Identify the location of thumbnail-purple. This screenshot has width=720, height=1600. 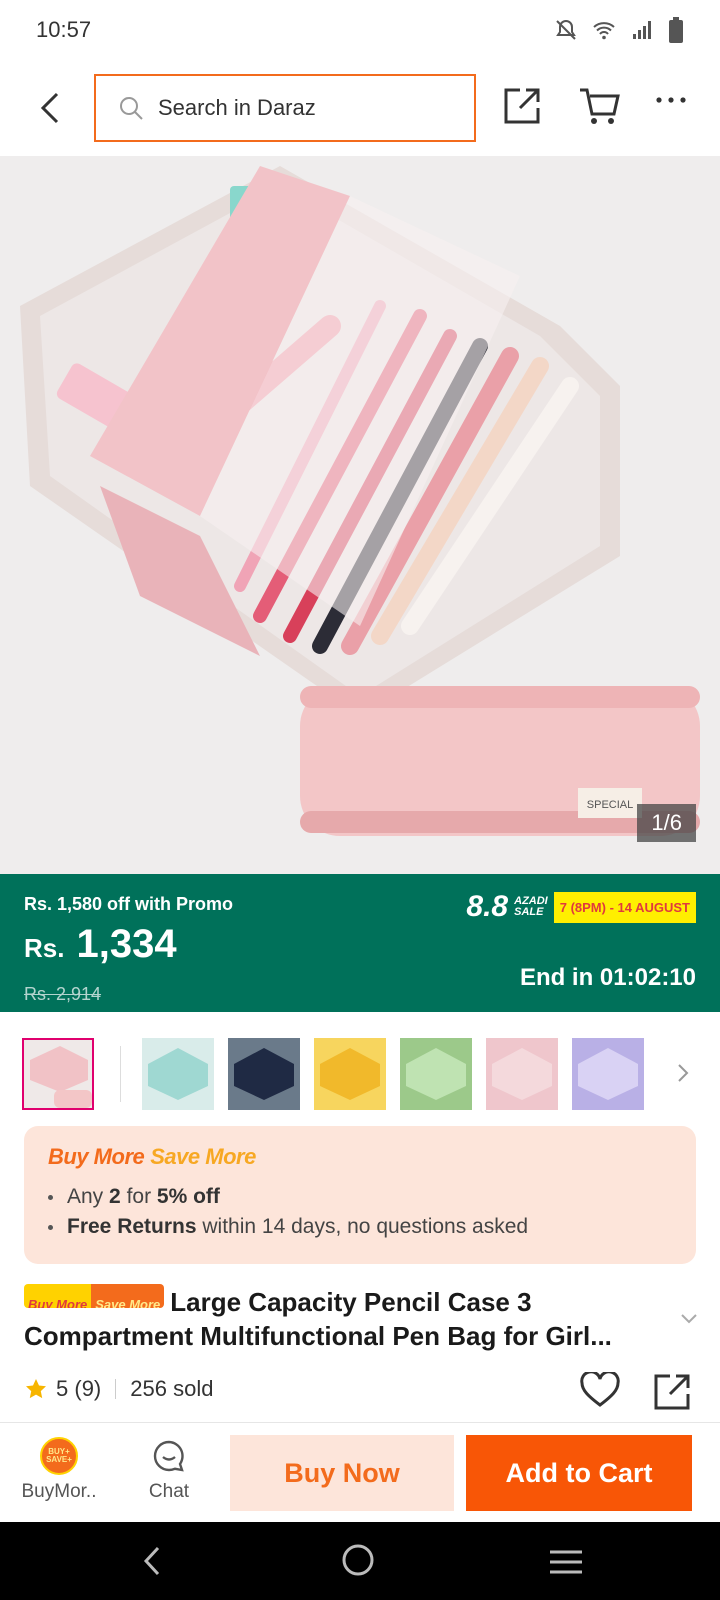
(608, 1074).